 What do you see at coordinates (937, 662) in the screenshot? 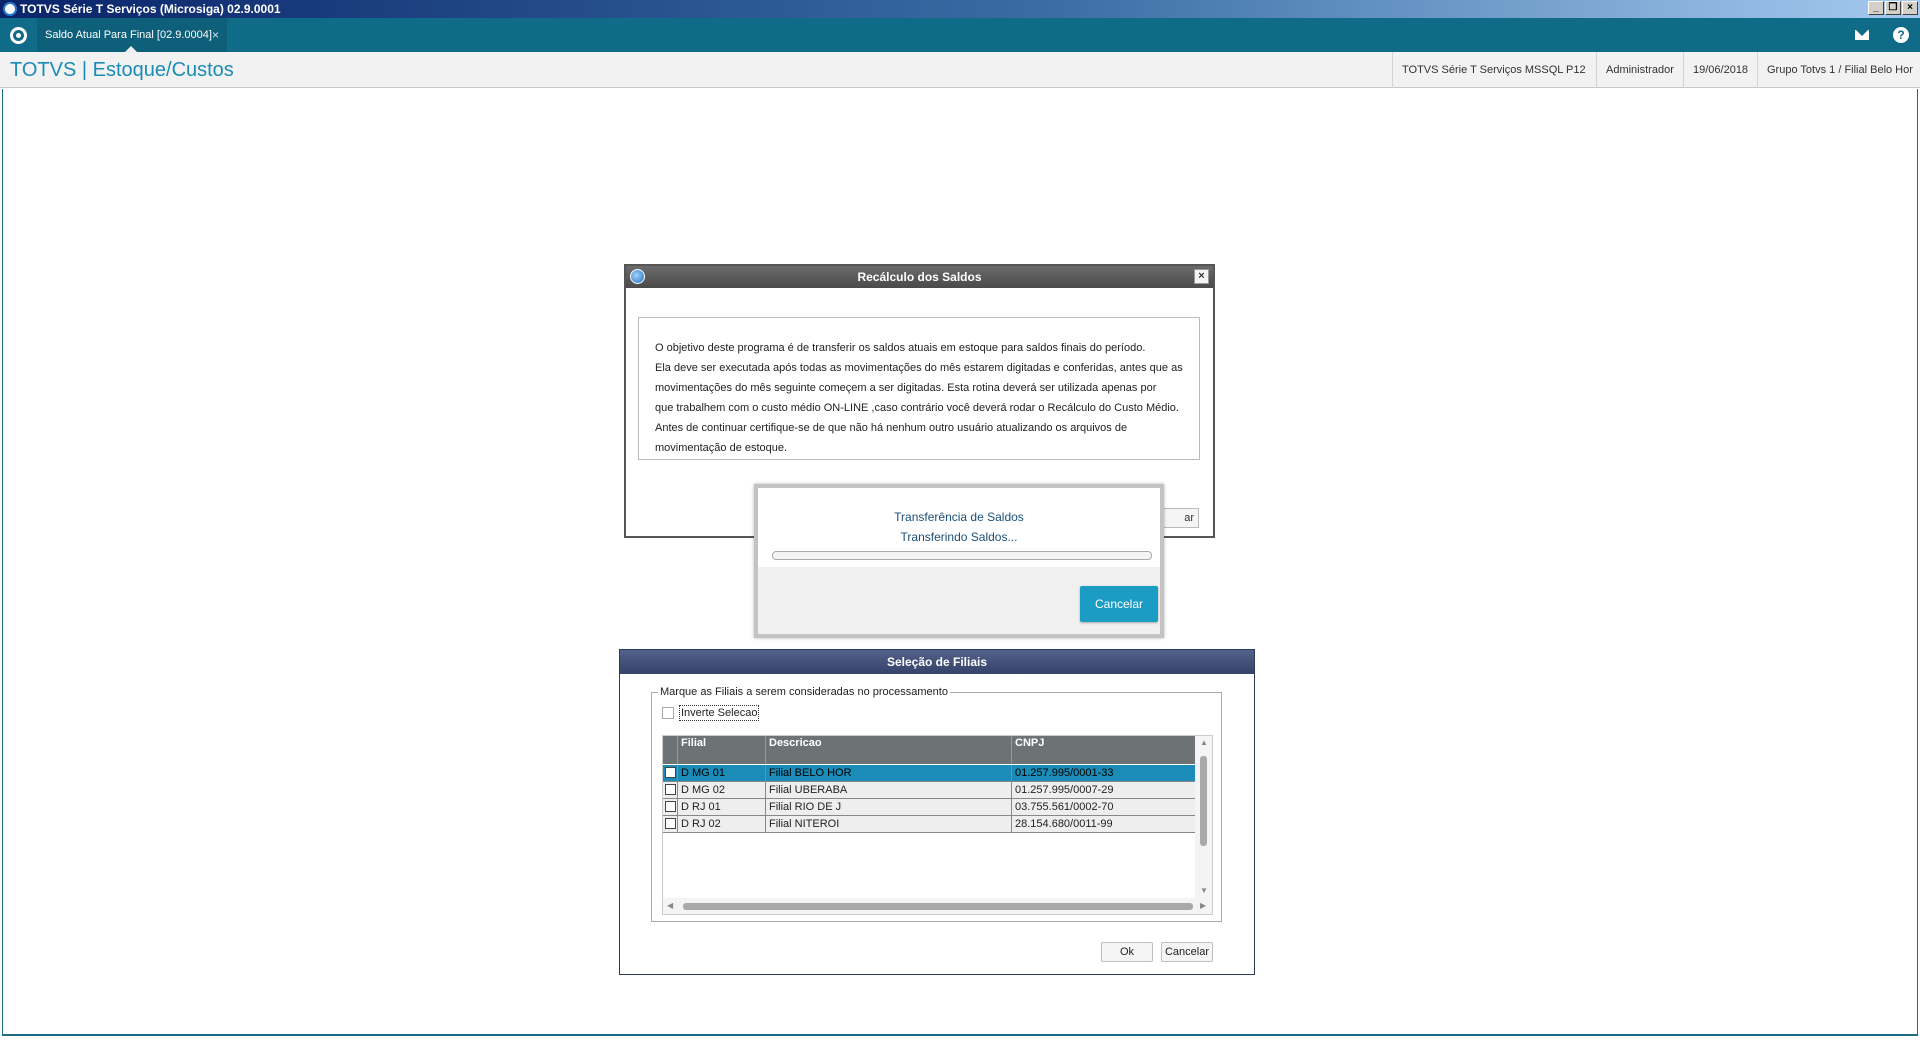
I see `filiais-dialog-title: Seleção de Filiais` at bounding box center [937, 662].